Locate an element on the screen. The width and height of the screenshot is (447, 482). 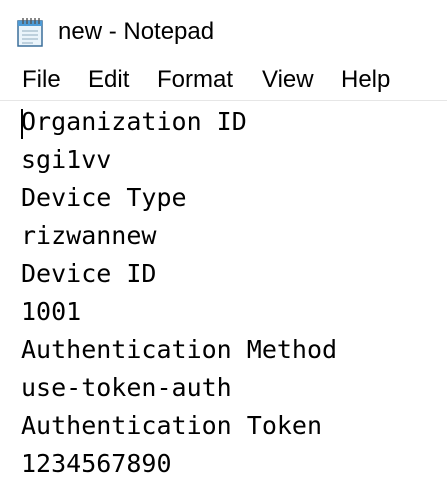
editor-line: Organization ID is located at coordinates (134, 121).